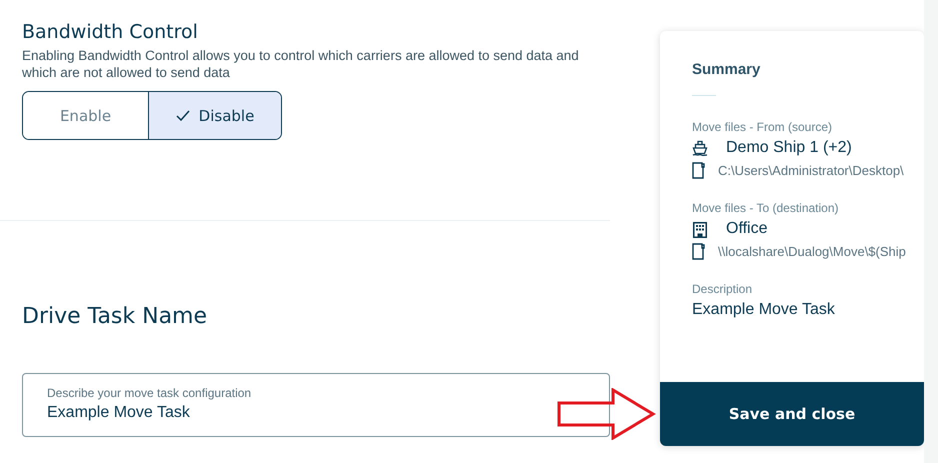  What do you see at coordinates (763, 310) in the screenshot?
I see `summary-value: Example Move Task` at bounding box center [763, 310].